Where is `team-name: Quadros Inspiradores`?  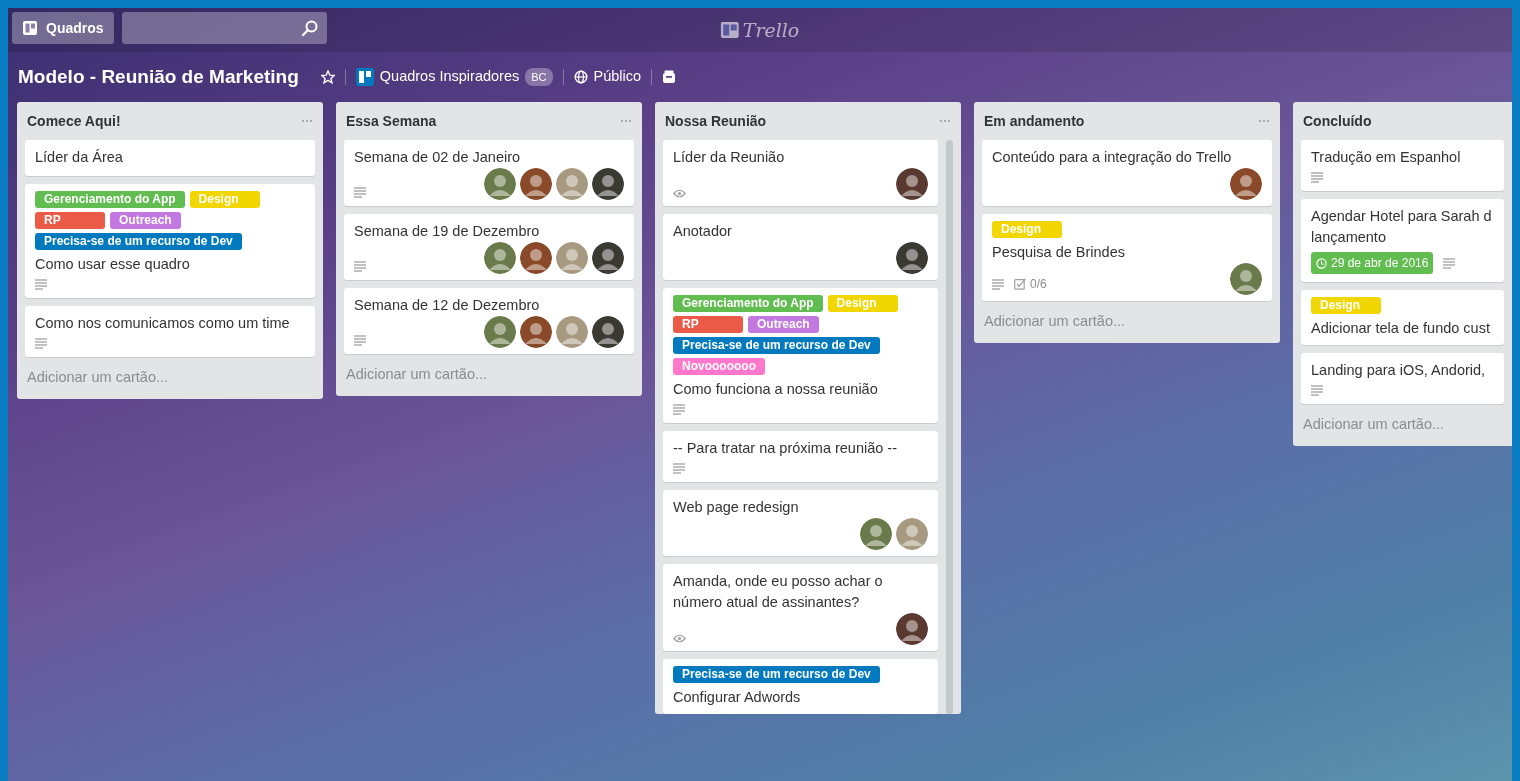 team-name: Quadros Inspiradores is located at coordinates (449, 77).